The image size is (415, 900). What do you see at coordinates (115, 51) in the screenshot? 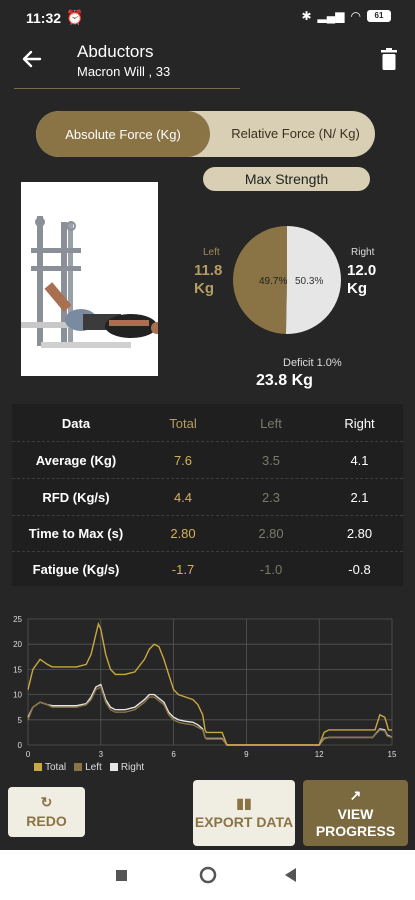
I see `page-title: Abductors` at bounding box center [115, 51].